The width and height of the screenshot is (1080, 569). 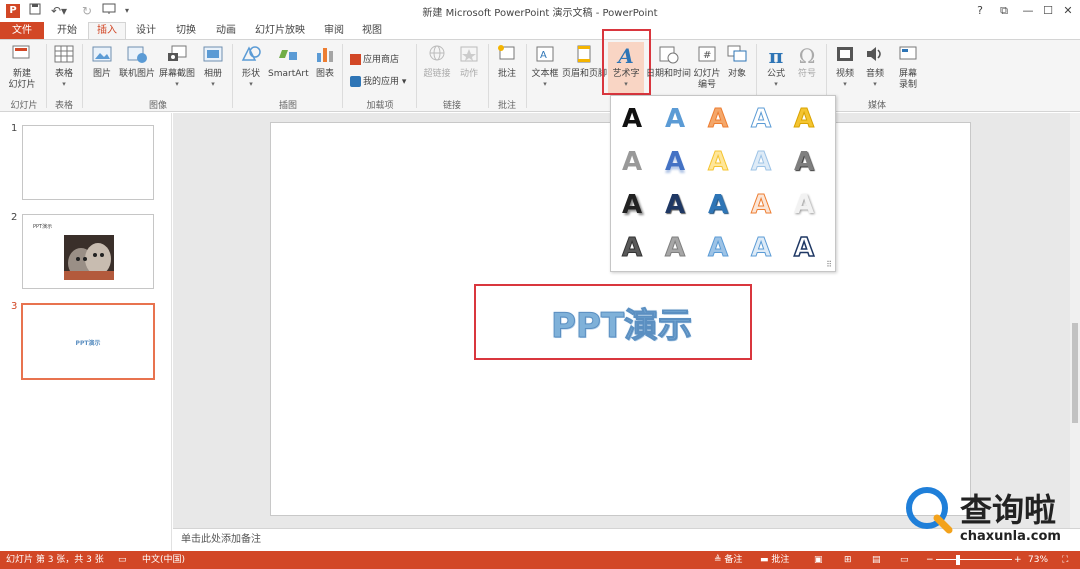 I want to click on header-footer-button: 页眉和页脚, so click(x=584, y=62).